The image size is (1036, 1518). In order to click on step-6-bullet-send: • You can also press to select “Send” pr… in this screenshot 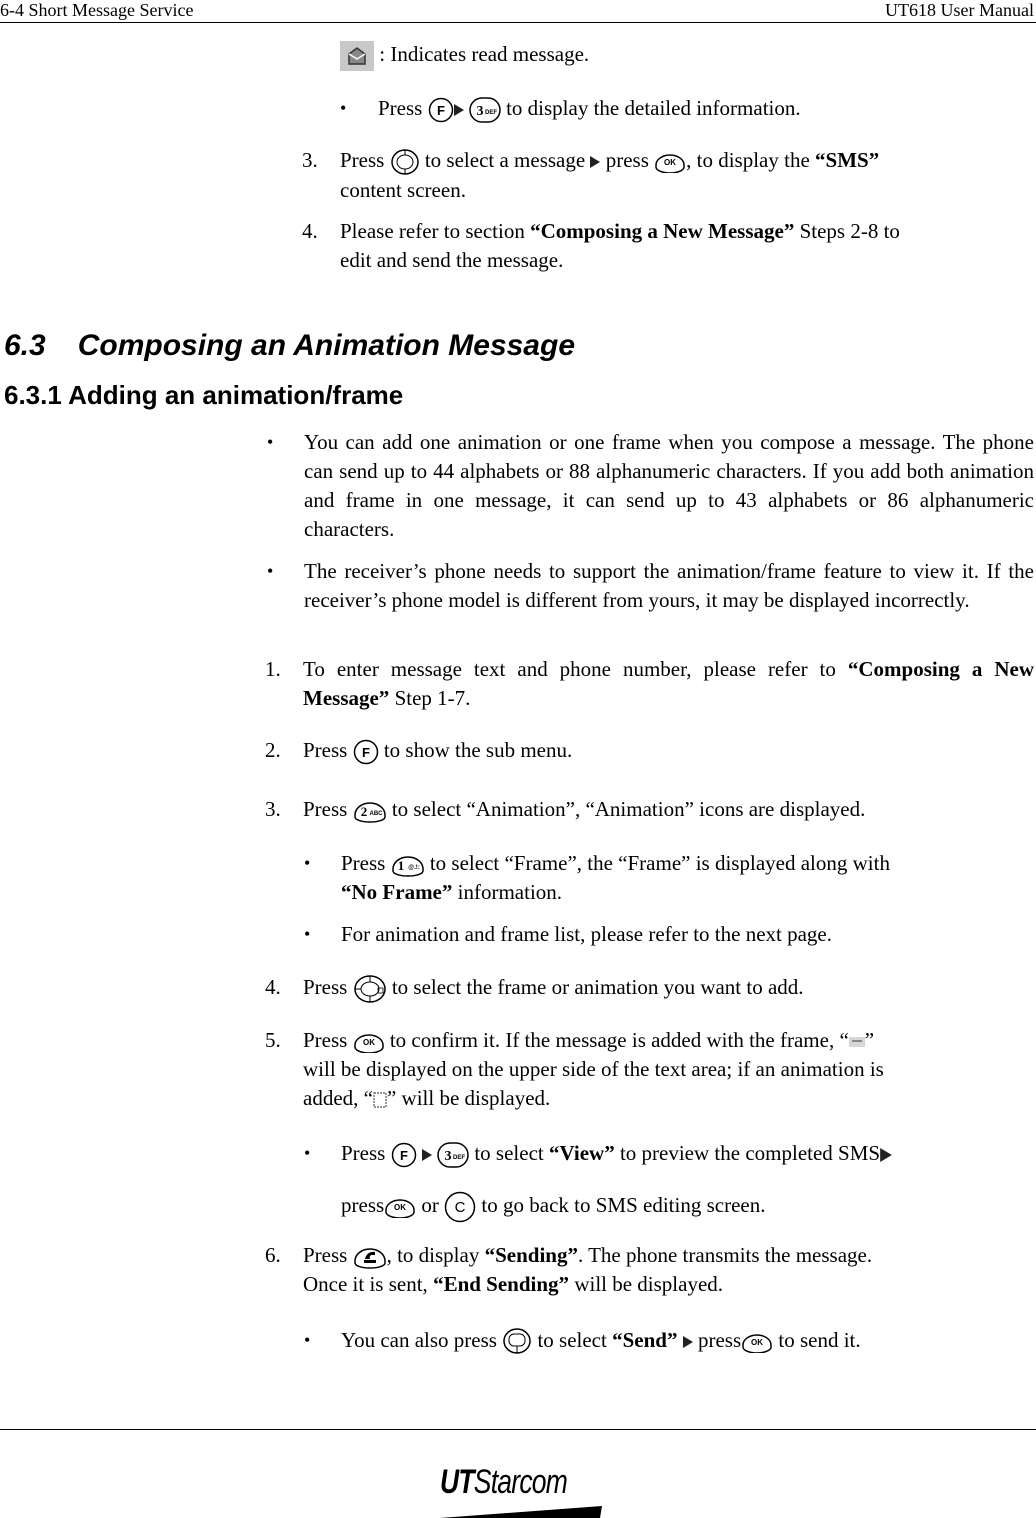, I will do `click(668, 1341)`.